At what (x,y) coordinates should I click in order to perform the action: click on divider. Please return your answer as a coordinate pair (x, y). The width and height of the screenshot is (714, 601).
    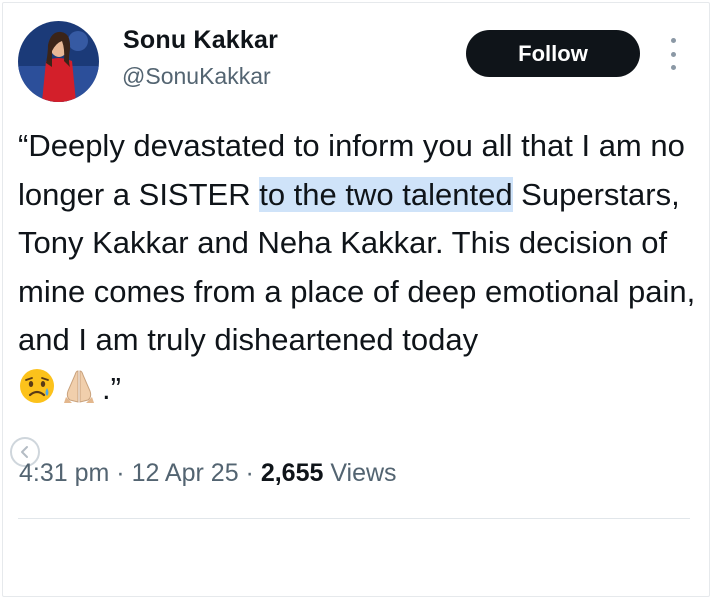
    Looking at the image, I should click on (354, 518).